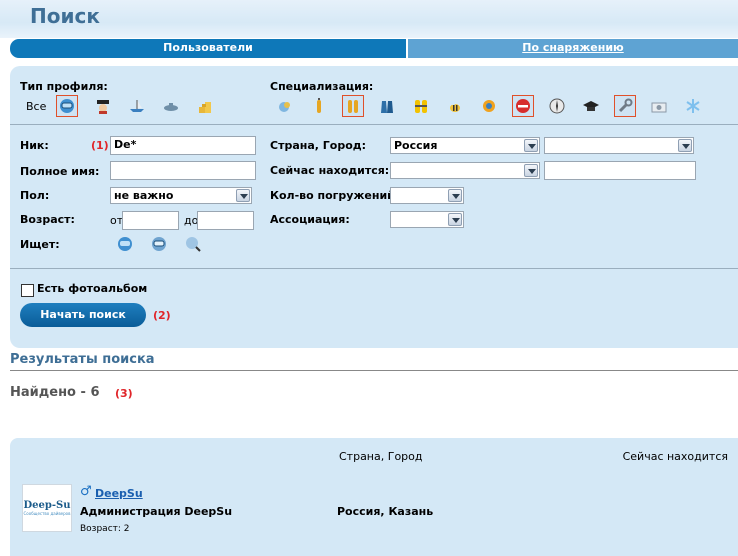 The width and height of the screenshot is (738, 556). Describe the element at coordinates (137, 106) in the screenshot. I see `boat-icon` at that location.